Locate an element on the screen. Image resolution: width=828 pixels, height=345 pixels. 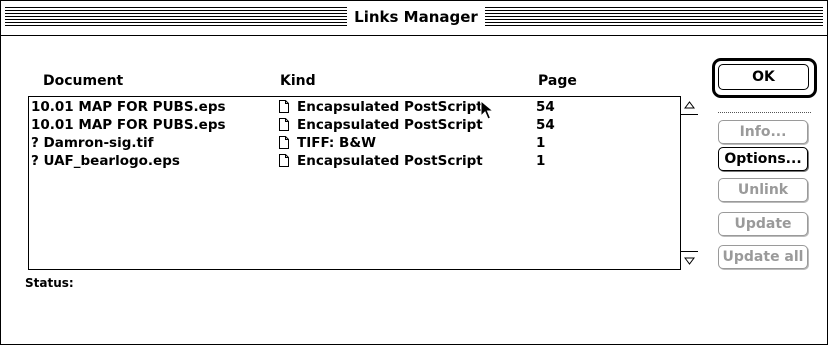
status-label: Status: is located at coordinates (49, 283).